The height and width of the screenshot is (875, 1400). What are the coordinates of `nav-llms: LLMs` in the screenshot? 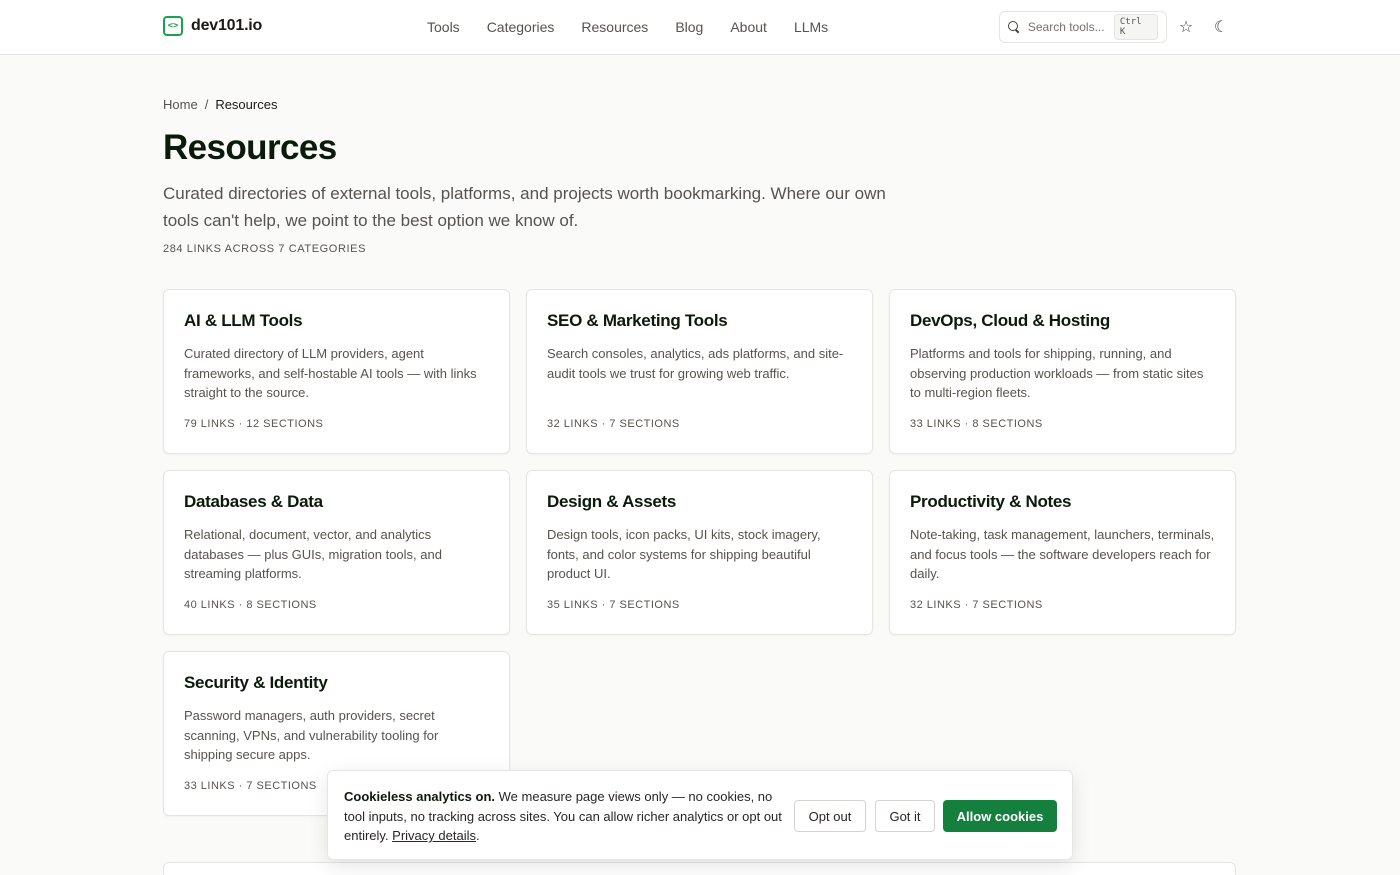 It's located at (811, 27).